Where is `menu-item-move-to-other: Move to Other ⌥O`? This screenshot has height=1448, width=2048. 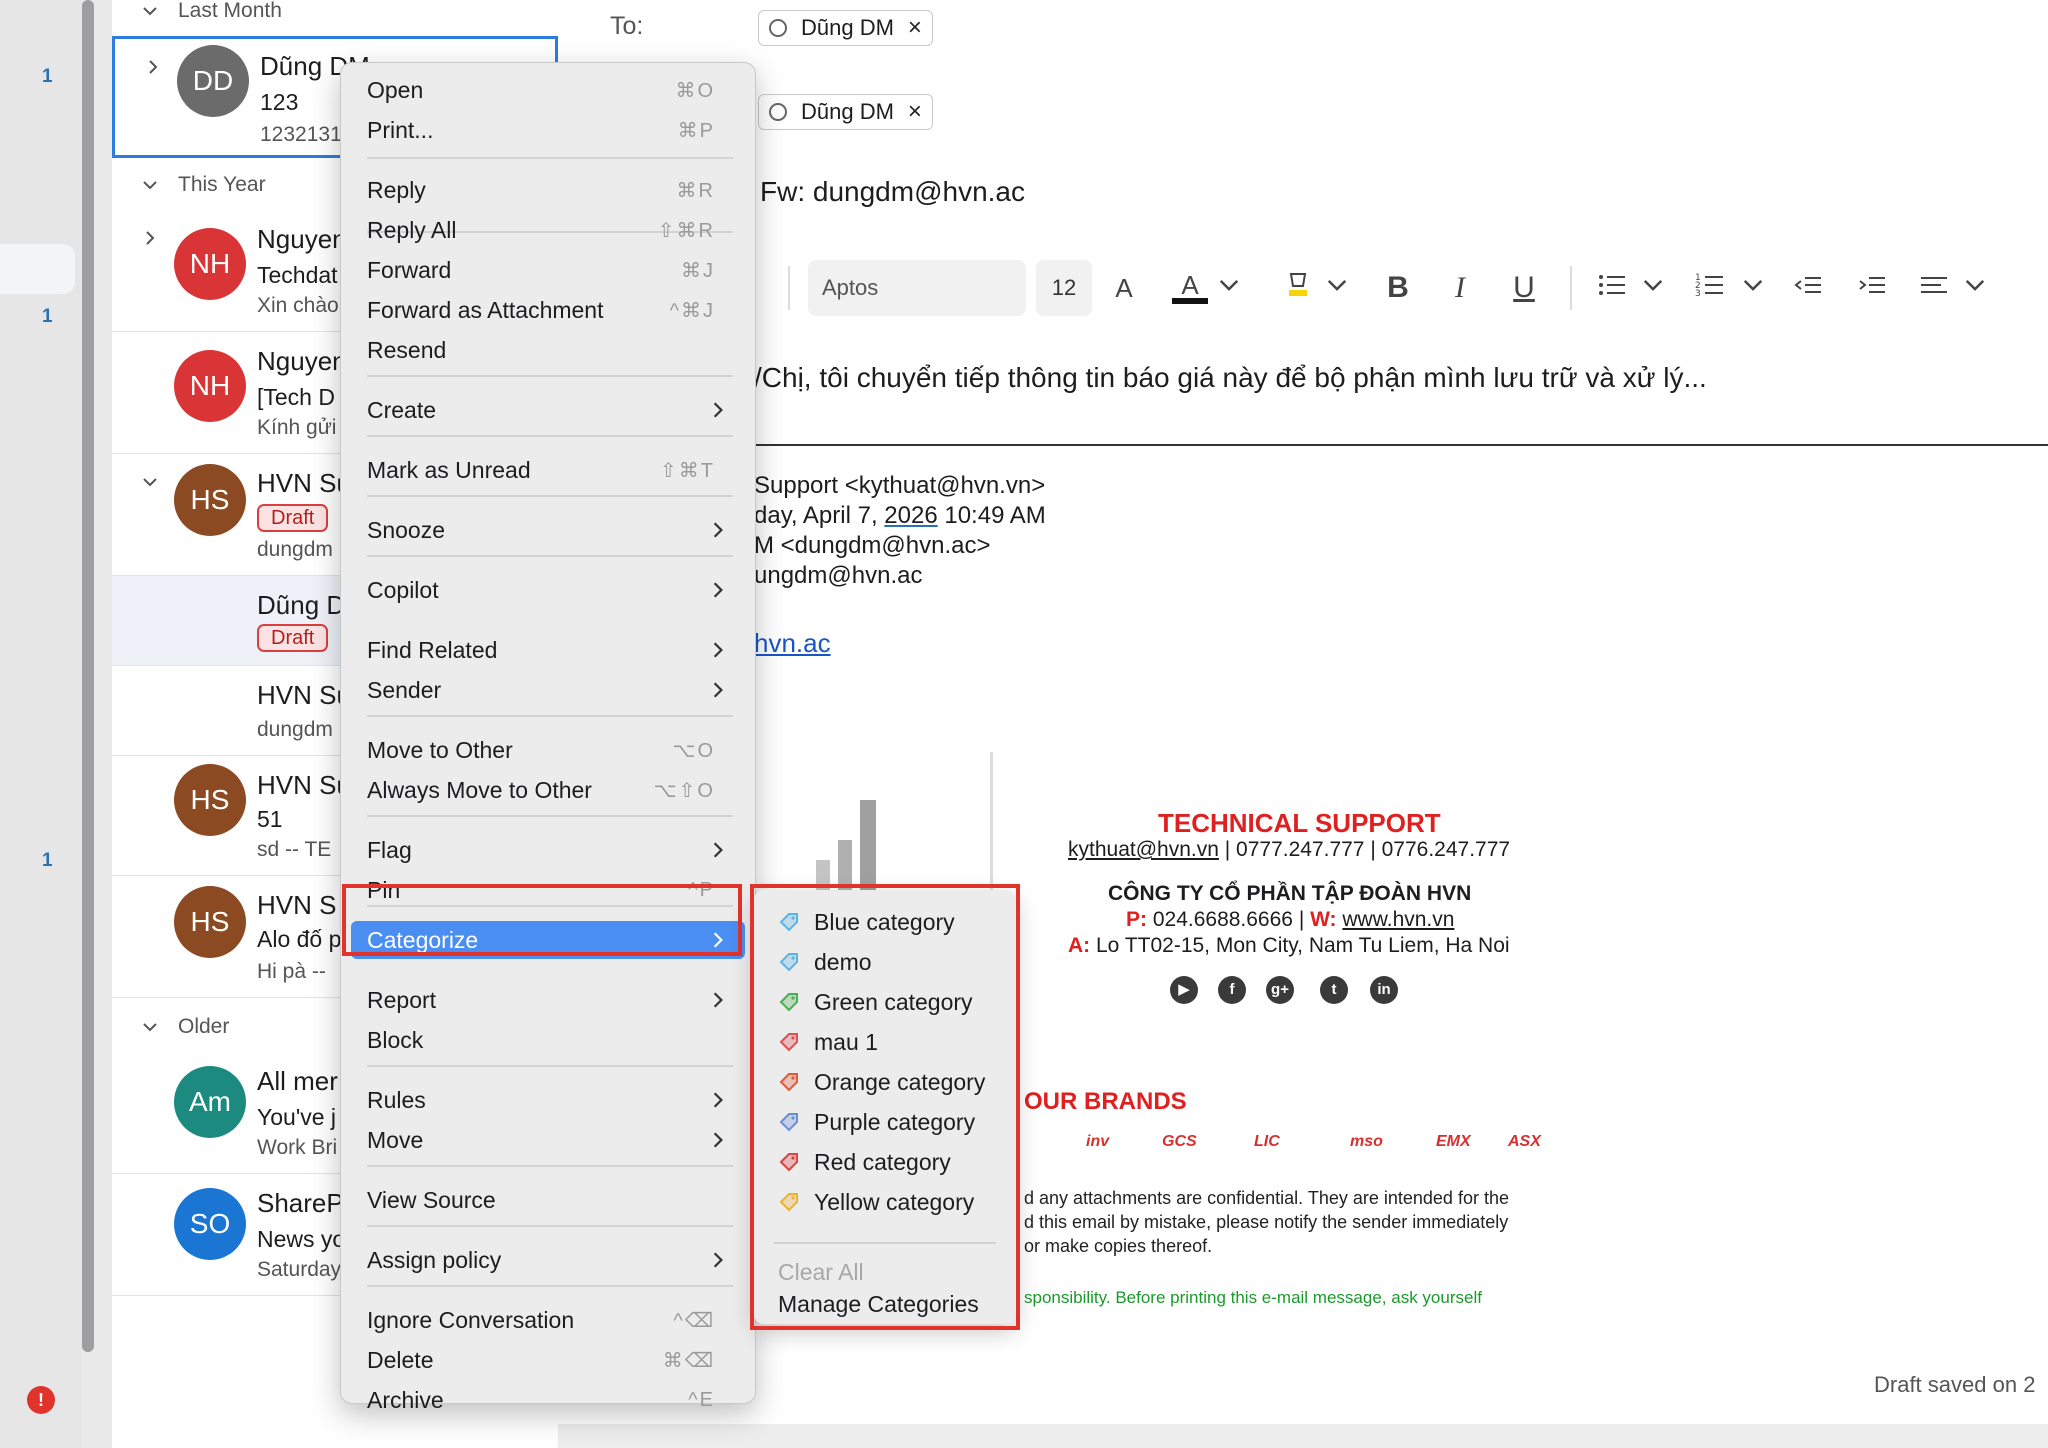 menu-item-move-to-other: Move to Other ⌥O is located at coordinates (548, 750).